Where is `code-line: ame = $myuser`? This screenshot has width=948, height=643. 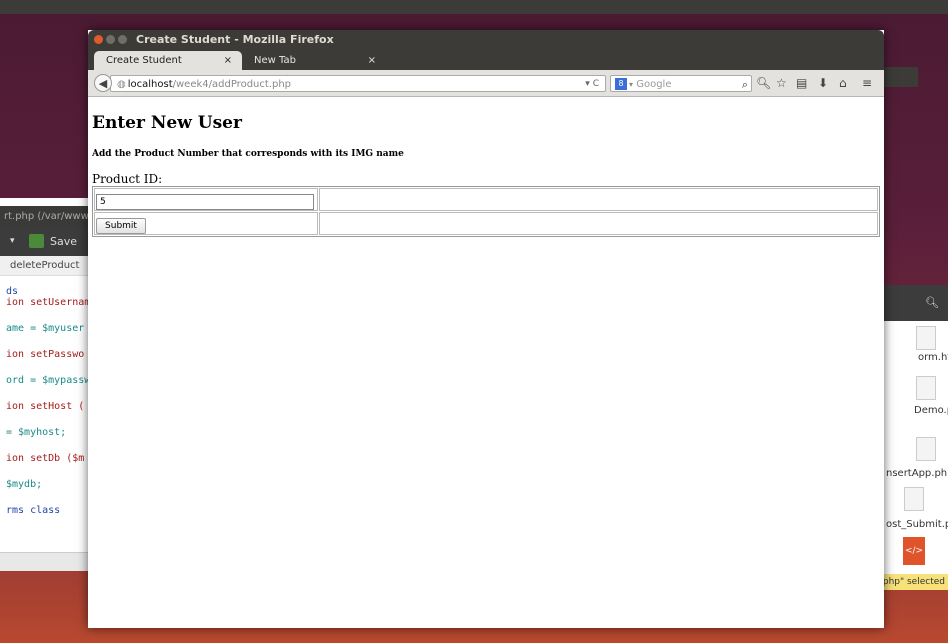 code-line: ame = $myuser is located at coordinates (45, 328).